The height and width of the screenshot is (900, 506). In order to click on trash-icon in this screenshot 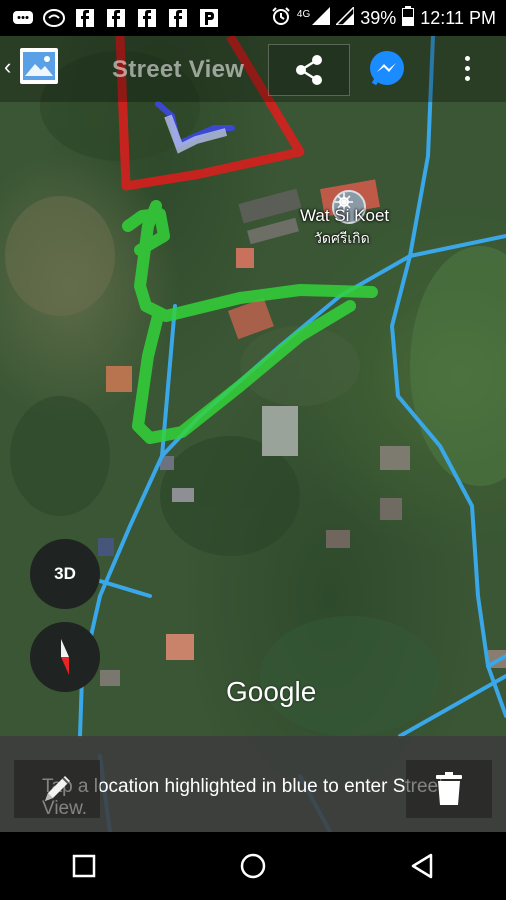, I will do `click(449, 788)`.